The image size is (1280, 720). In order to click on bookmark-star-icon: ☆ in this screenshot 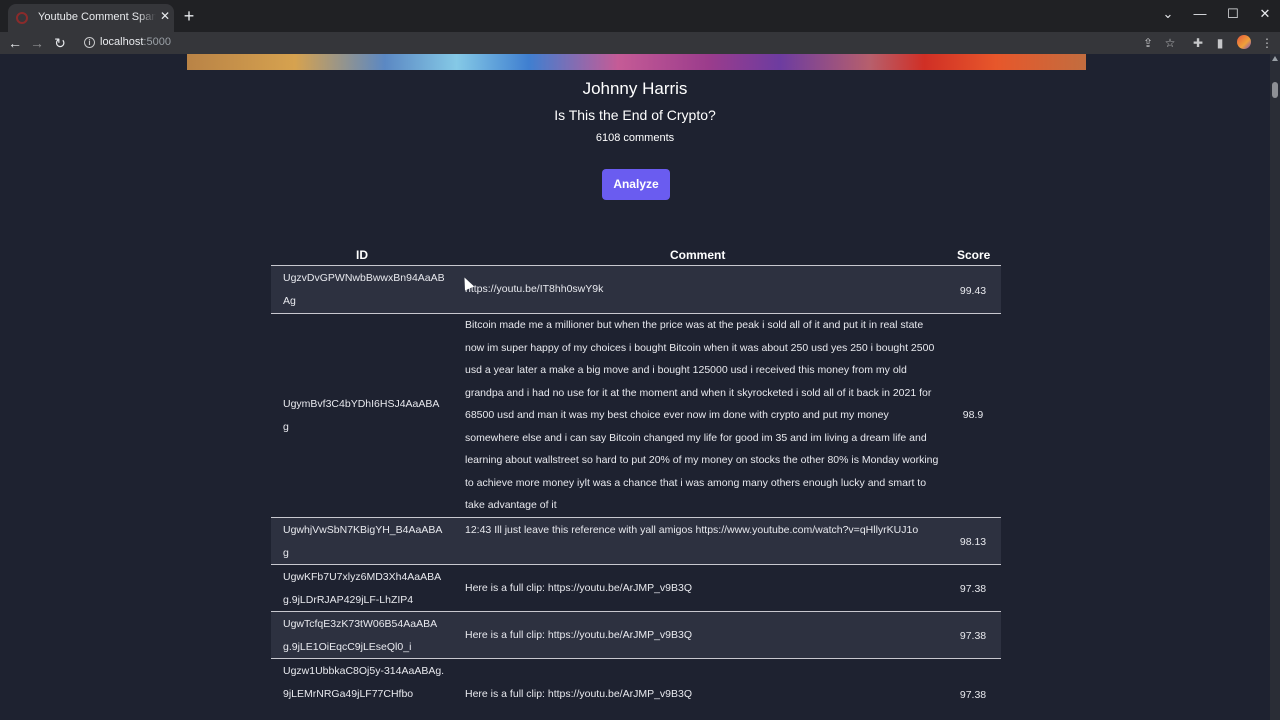, I will do `click(1170, 43)`.